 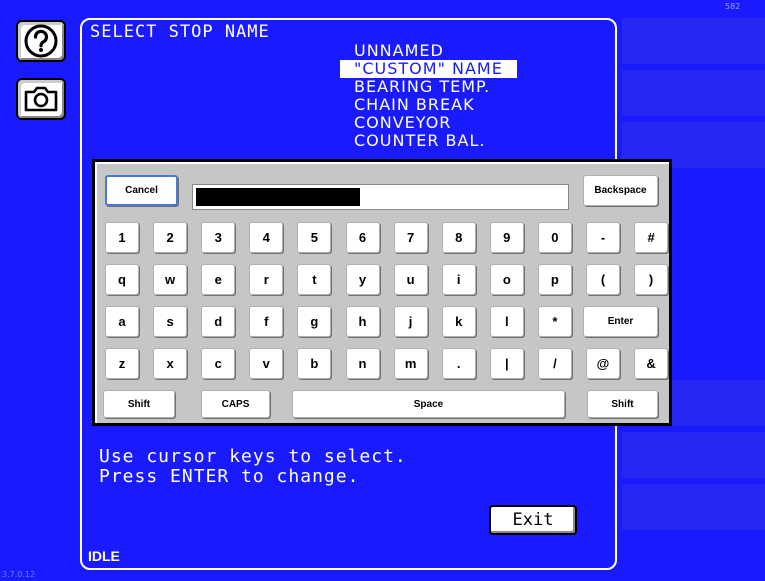 What do you see at coordinates (458, 237) in the screenshot?
I see `keyboard-key: 8` at bounding box center [458, 237].